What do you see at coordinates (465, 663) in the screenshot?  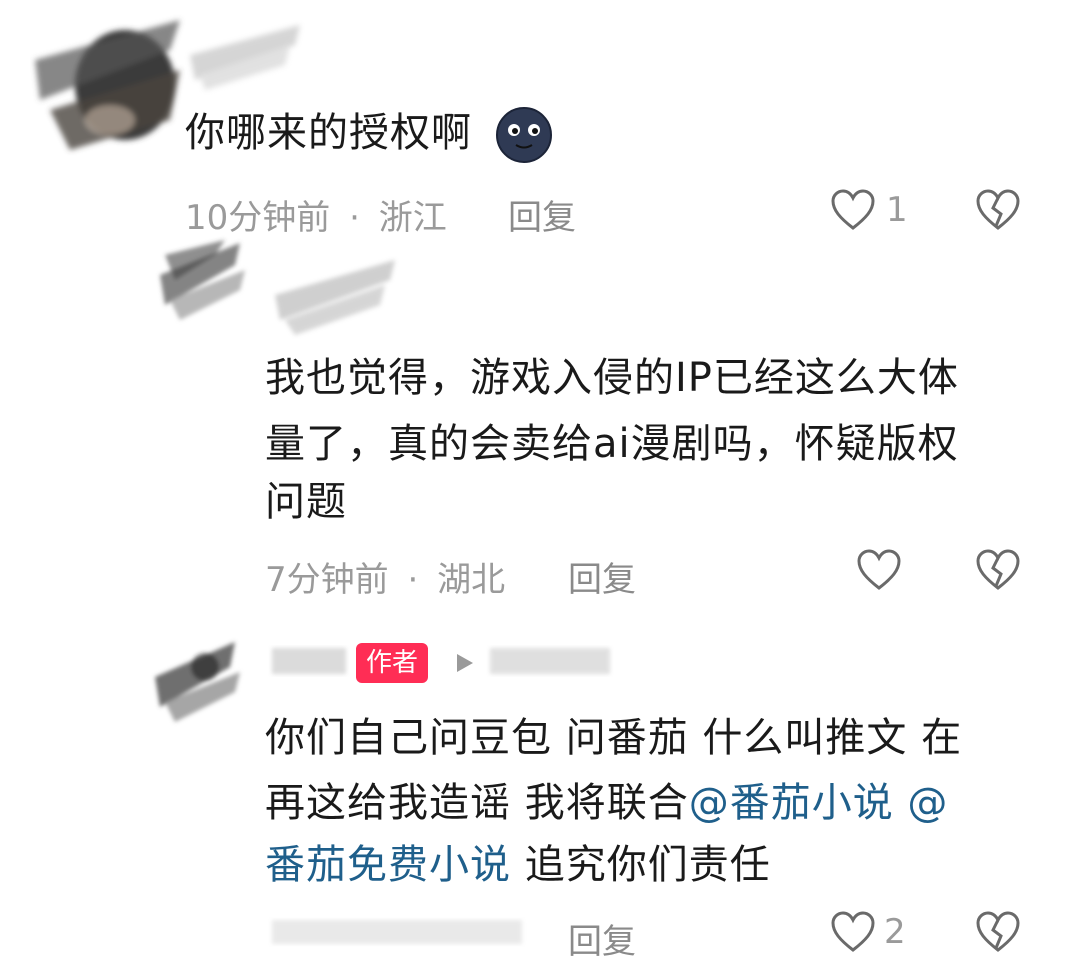 I see `play-arrow-icon` at bounding box center [465, 663].